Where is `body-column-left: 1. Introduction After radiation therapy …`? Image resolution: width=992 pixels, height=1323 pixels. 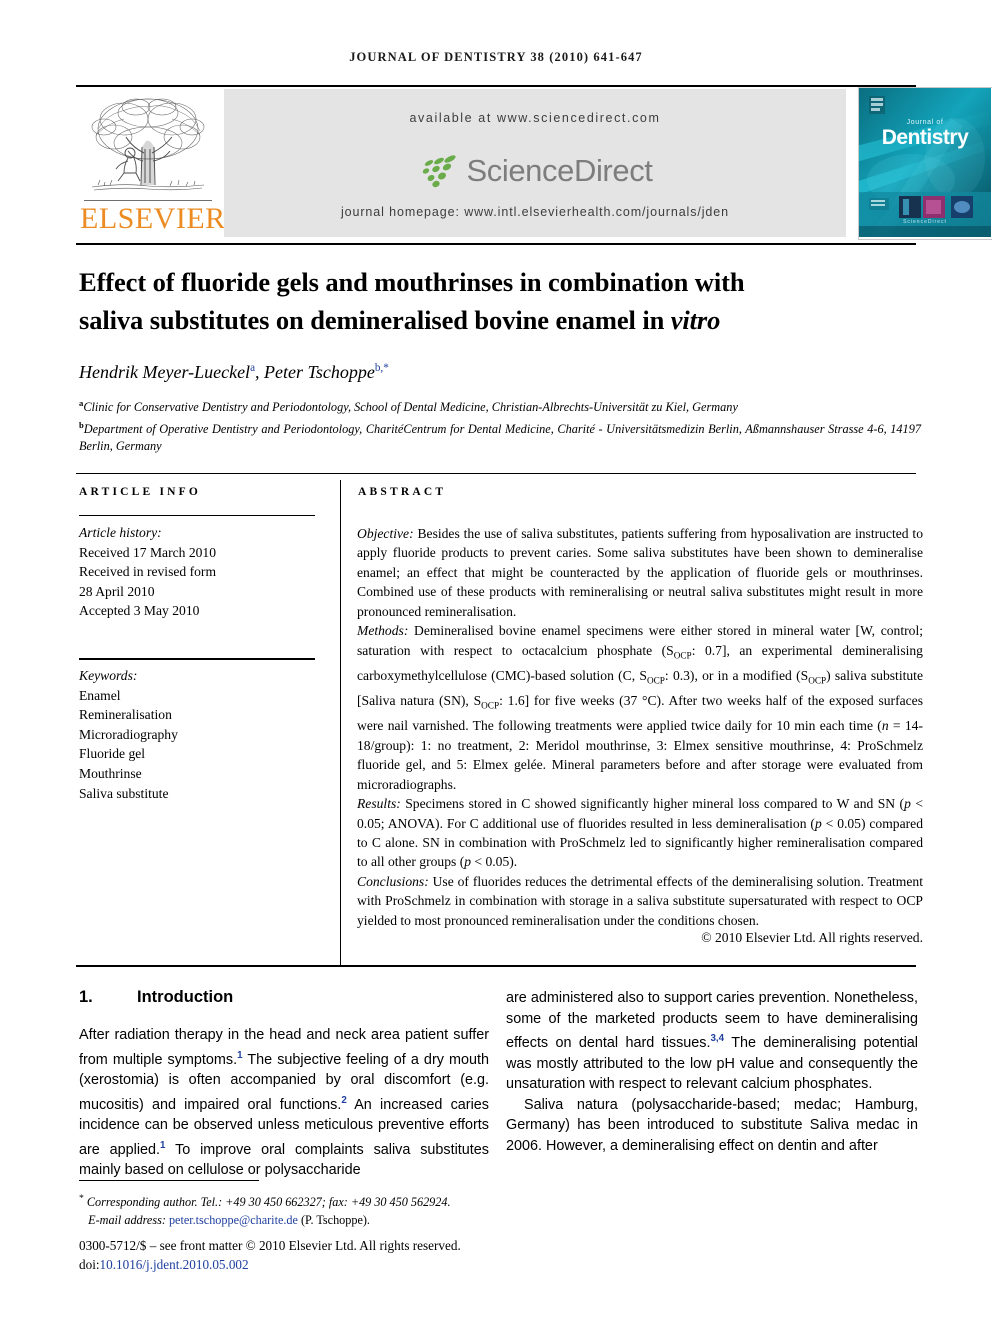 body-column-left: 1. Introduction After radiation therapy … is located at coordinates (284, 1084).